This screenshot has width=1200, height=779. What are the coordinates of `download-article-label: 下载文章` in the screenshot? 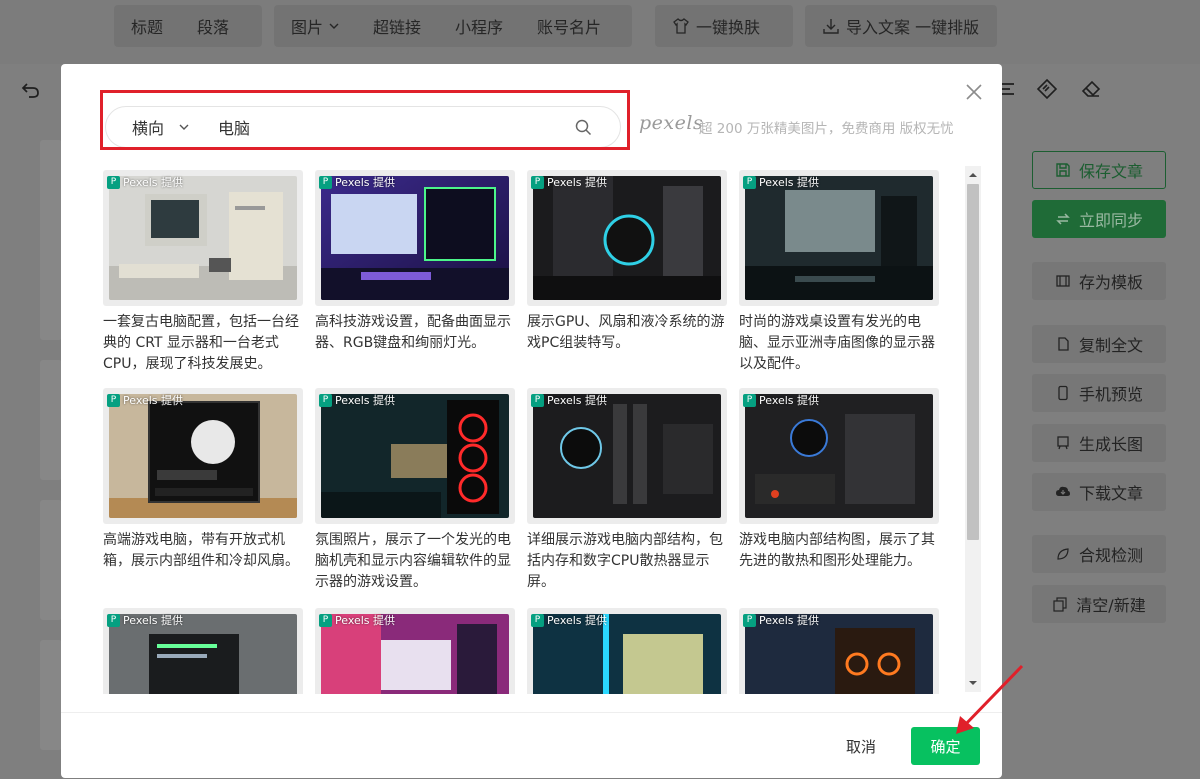 It's located at (1110, 493).